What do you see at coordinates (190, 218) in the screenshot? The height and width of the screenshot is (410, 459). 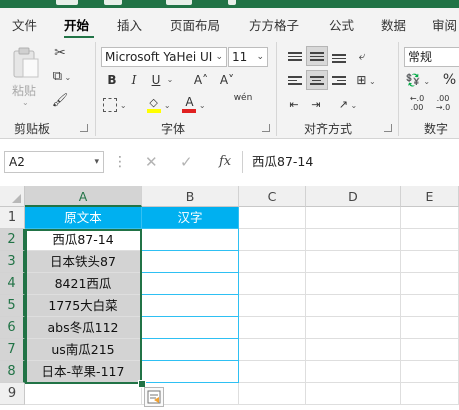 I see `cell-b1: 汉字` at bounding box center [190, 218].